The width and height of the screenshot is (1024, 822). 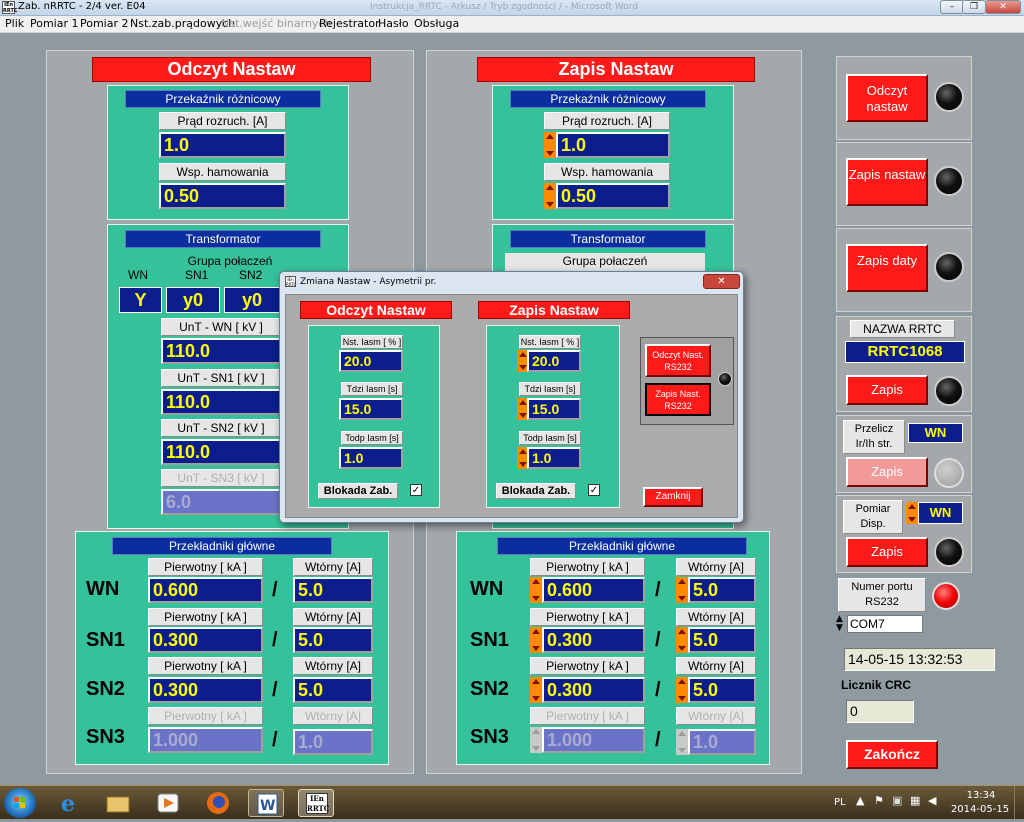 I want to click on dialog-write-spinner-tdzi, so click(x=522, y=409).